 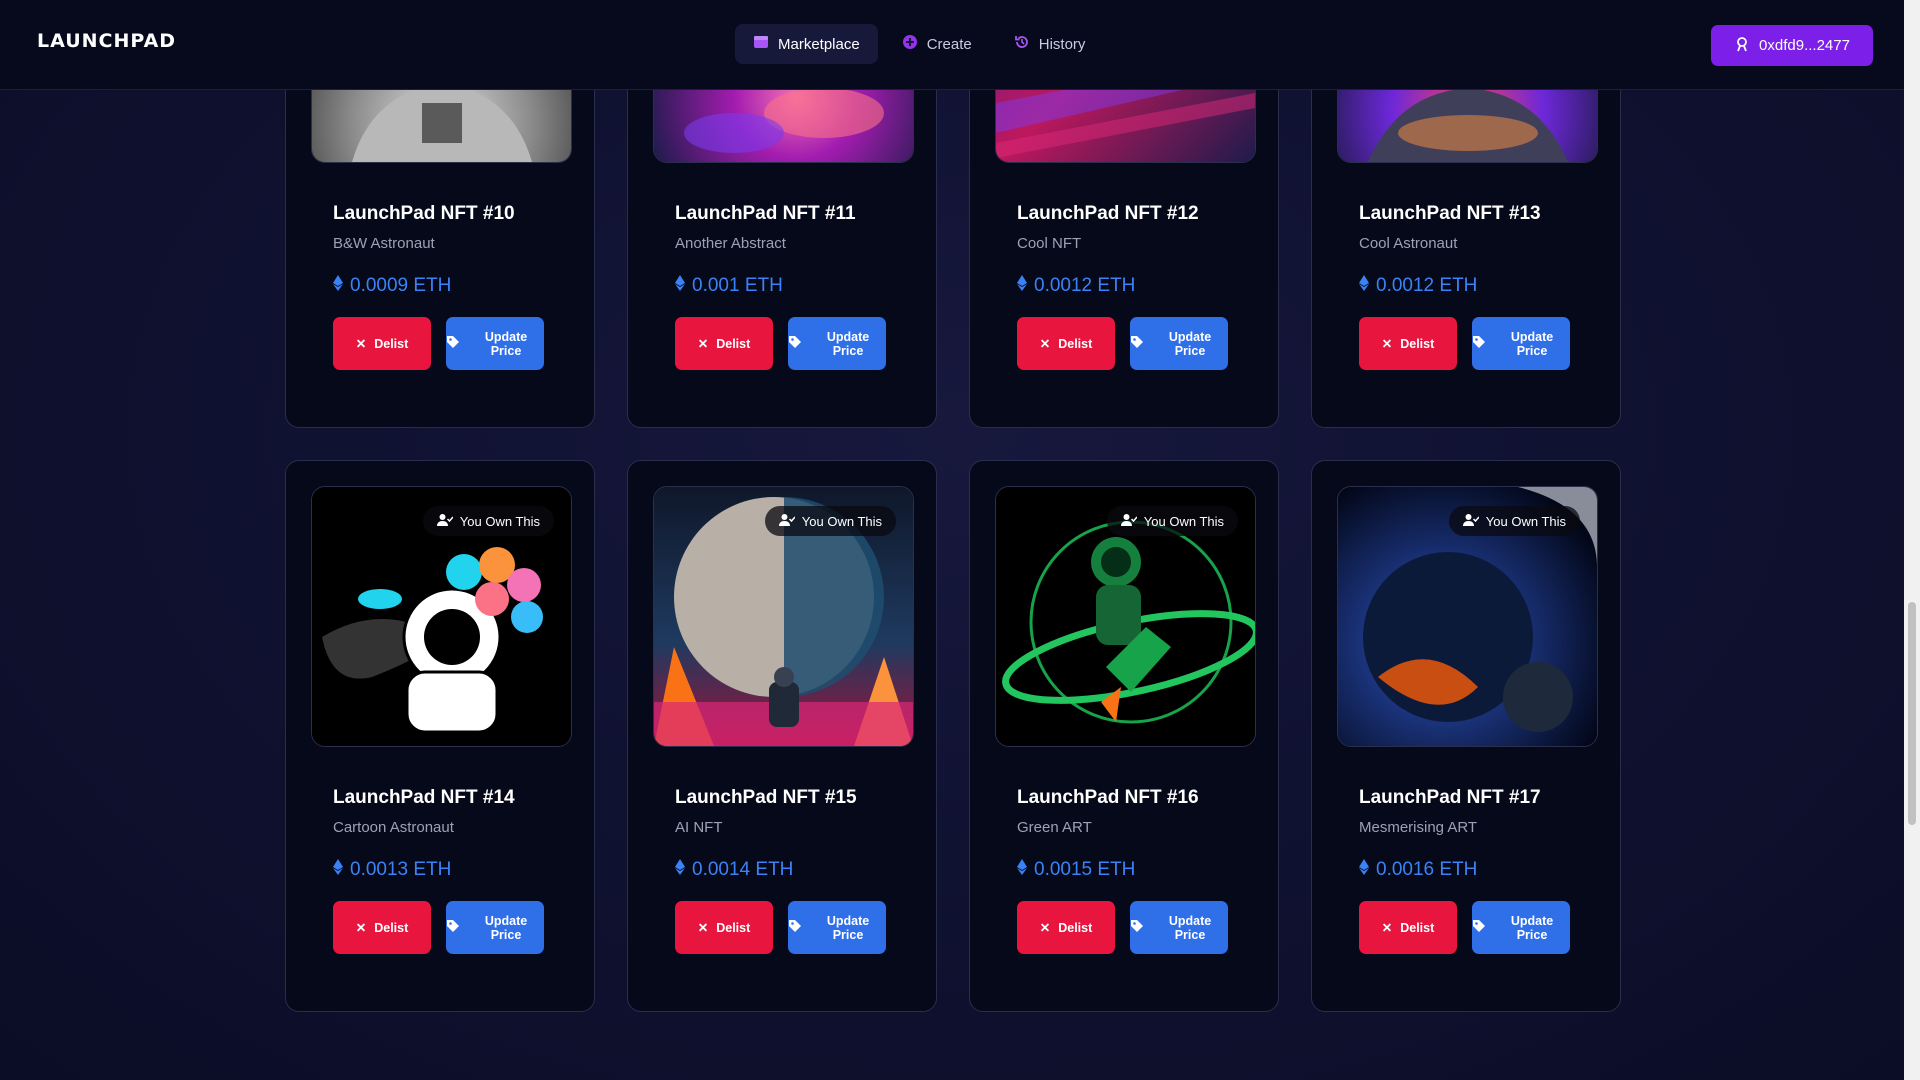 What do you see at coordinates (699, 827) in the screenshot?
I see `nft-subtitle: AI NFT` at bounding box center [699, 827].